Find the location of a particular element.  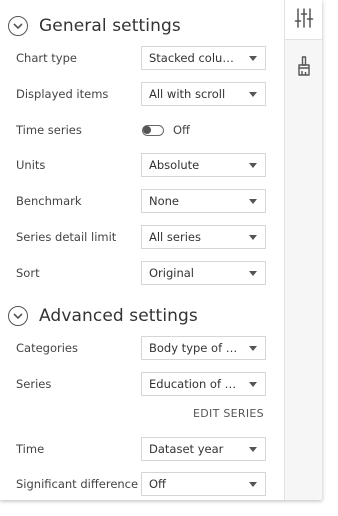

units-select: Absolute is located at coordinates (203, 165).